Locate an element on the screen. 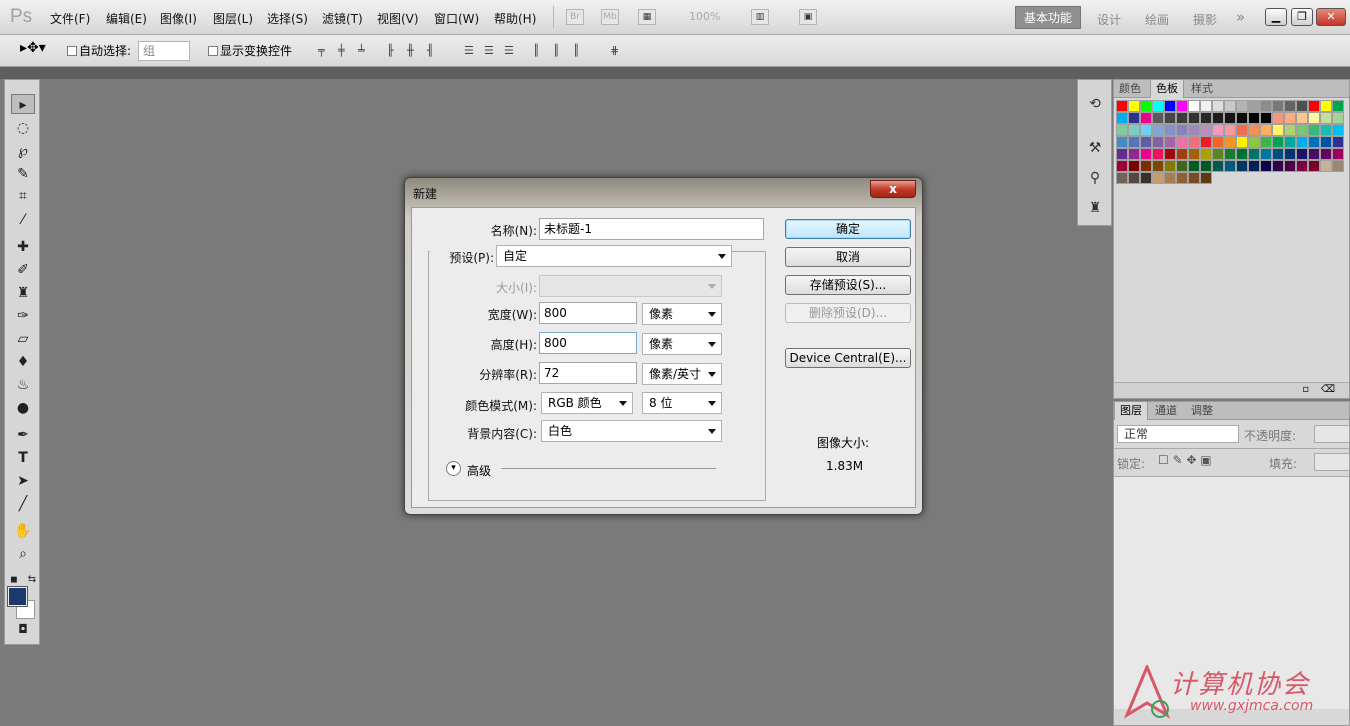  menu-help: 帮助(H) is located at coordinates (515, 18).